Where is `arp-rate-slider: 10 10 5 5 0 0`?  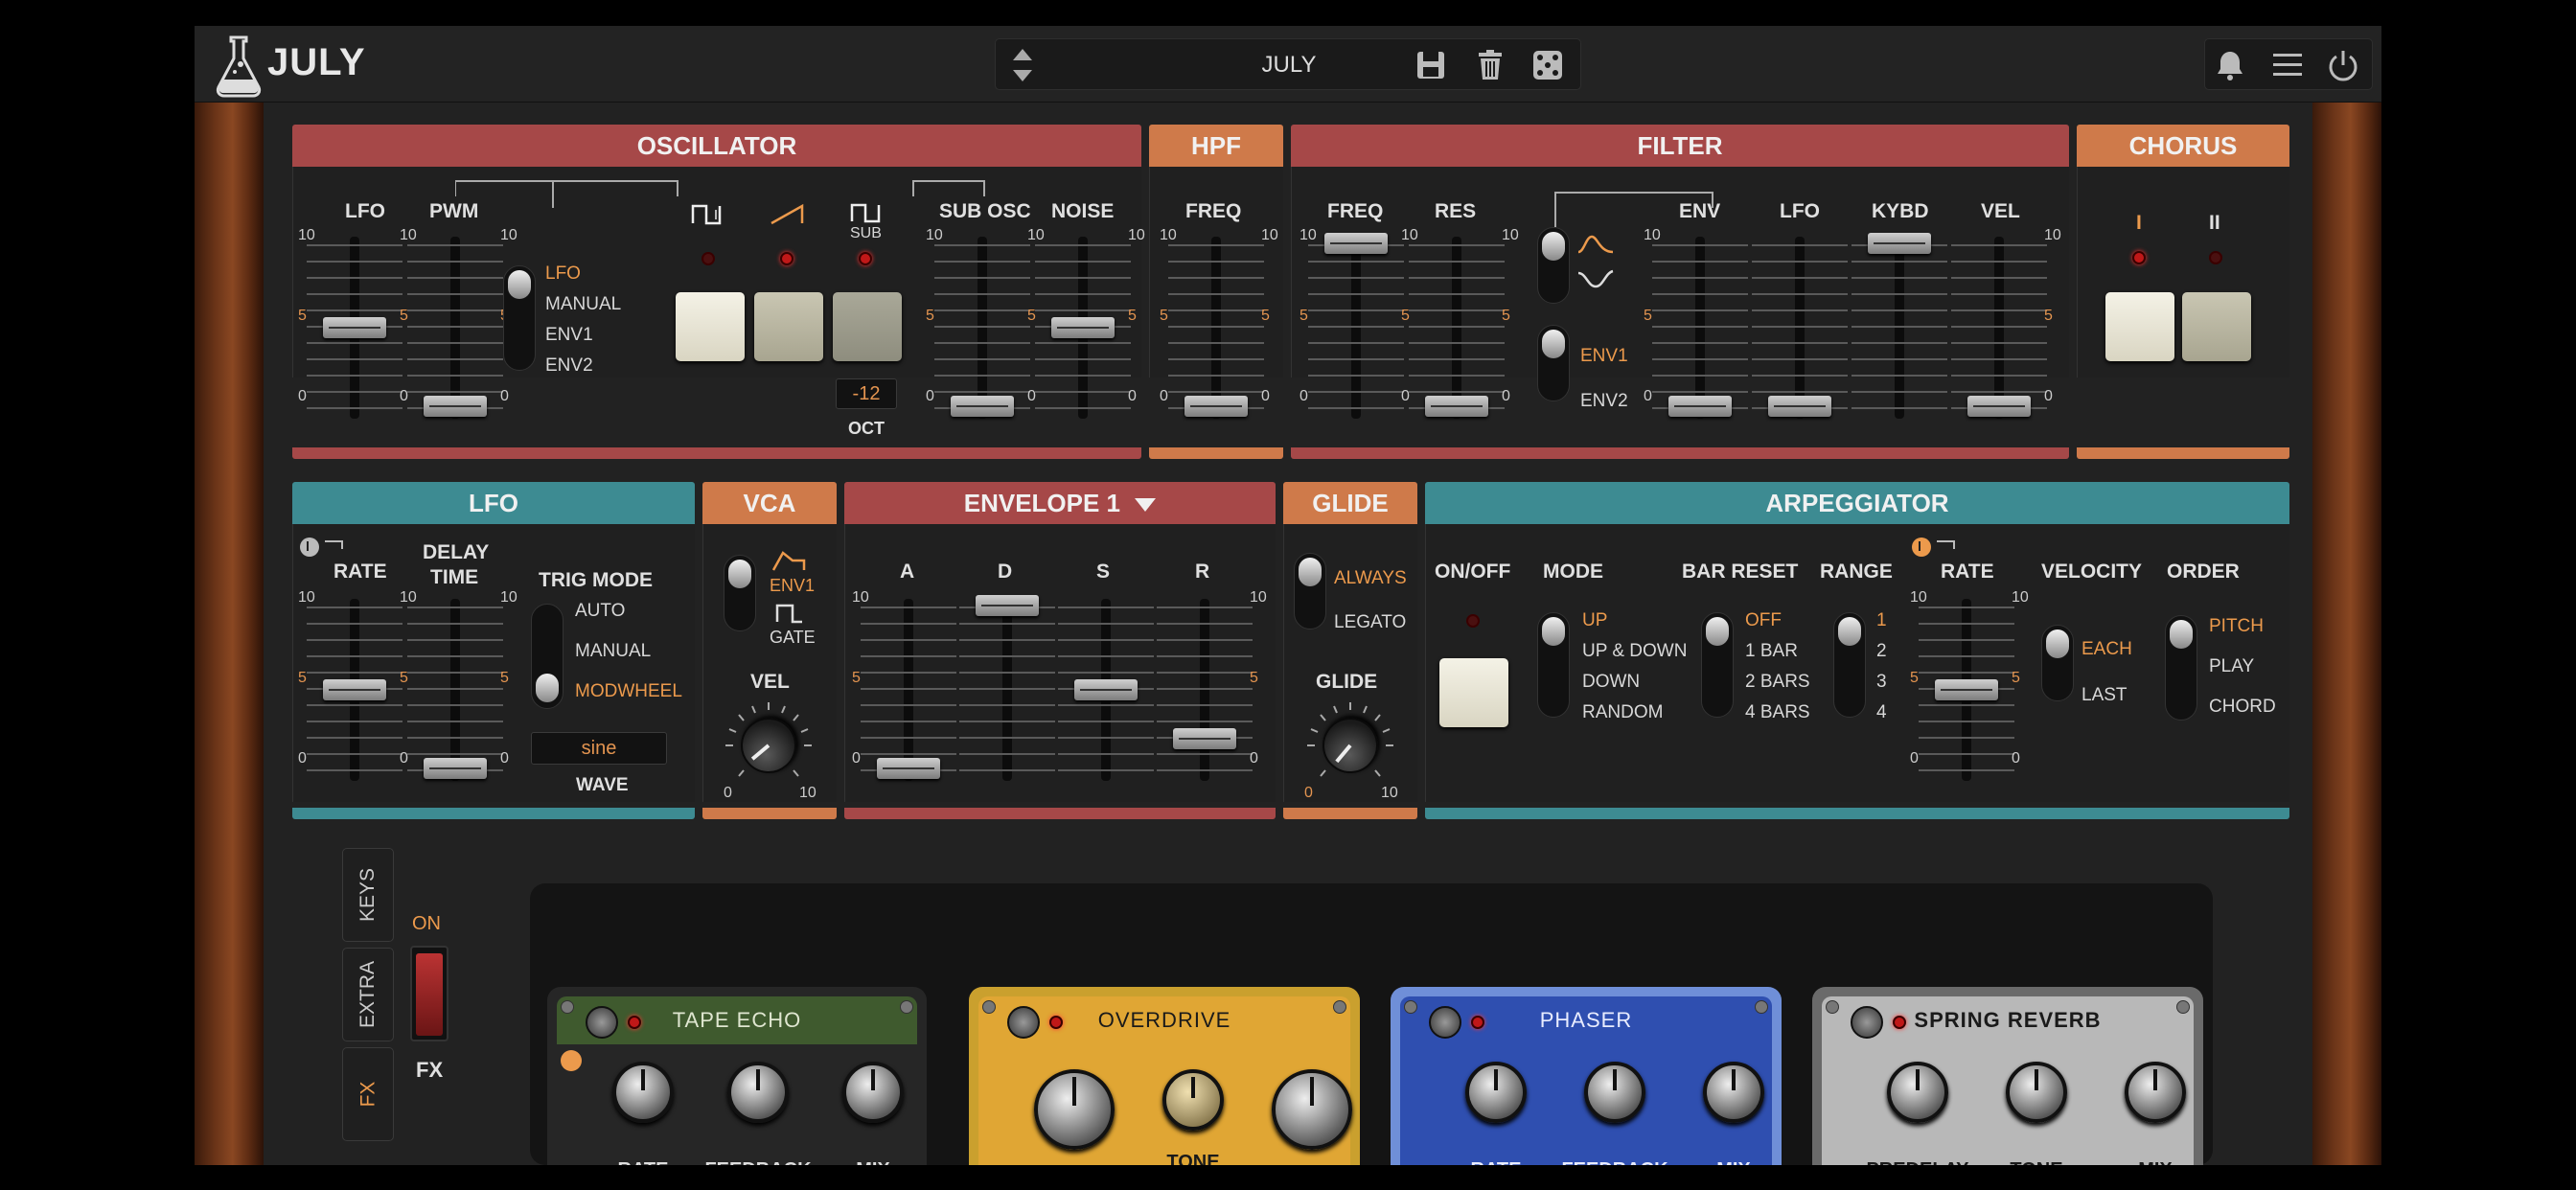 arp-rate-slider: 10 10 5 5 0 0 is located at coordinates (1969, 685).